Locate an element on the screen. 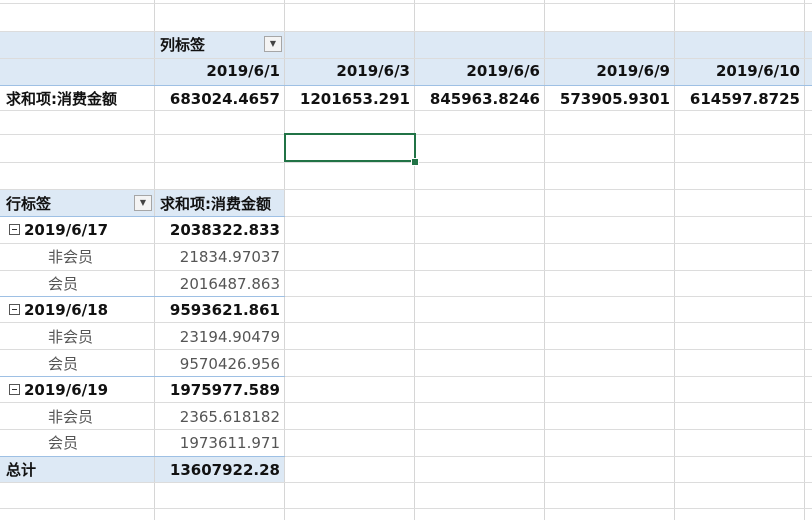 The image size is (812, 520). filter-icon: ▼ is located at coordinates (143, 202).